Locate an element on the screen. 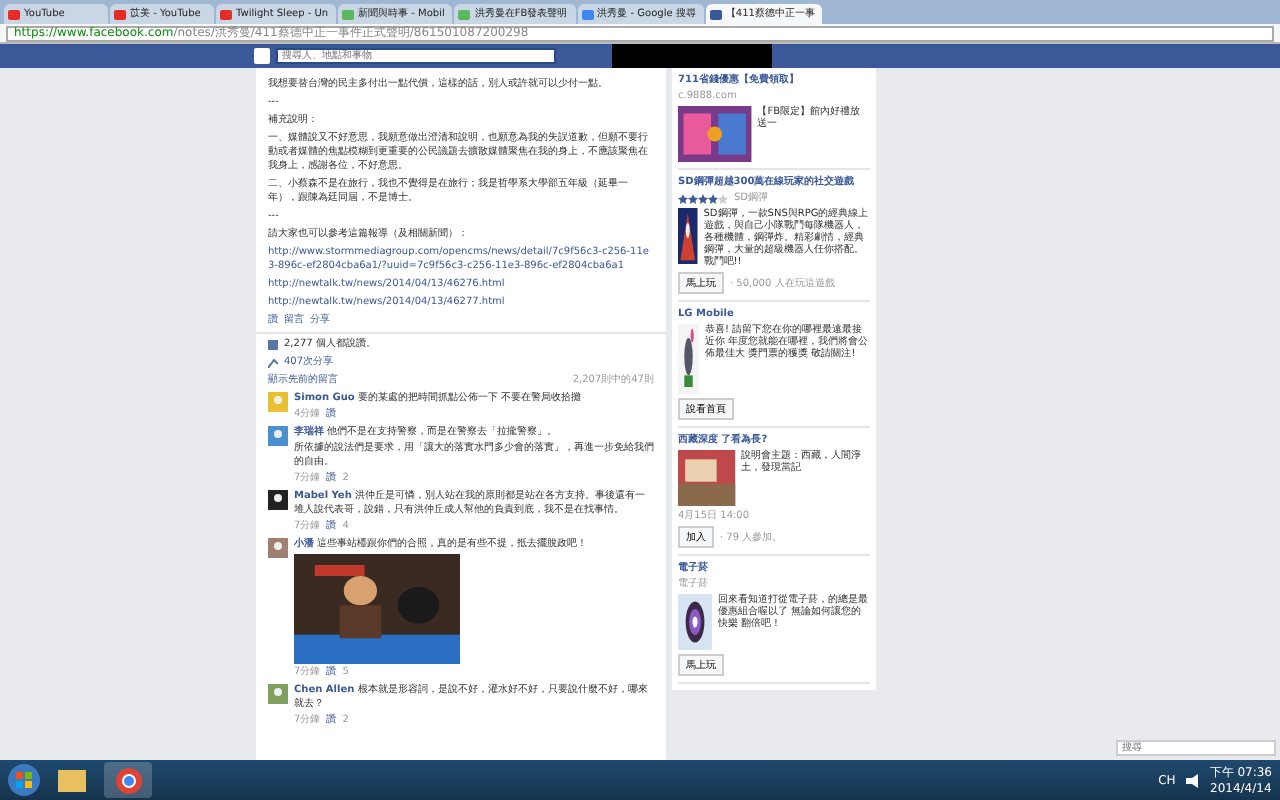 The height and width of the screenshot is (800, 1280). start-button is located at coordinates (24, 780).